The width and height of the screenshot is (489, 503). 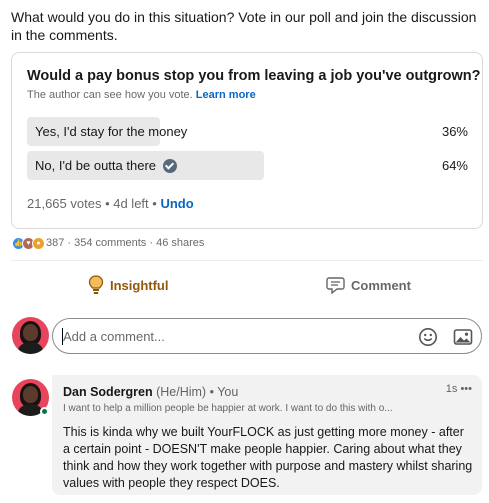 What do you see at coordinates (139, 285) in the screenshot?
I see `insightful-label: Insightful` at bounding box center [139, 285].